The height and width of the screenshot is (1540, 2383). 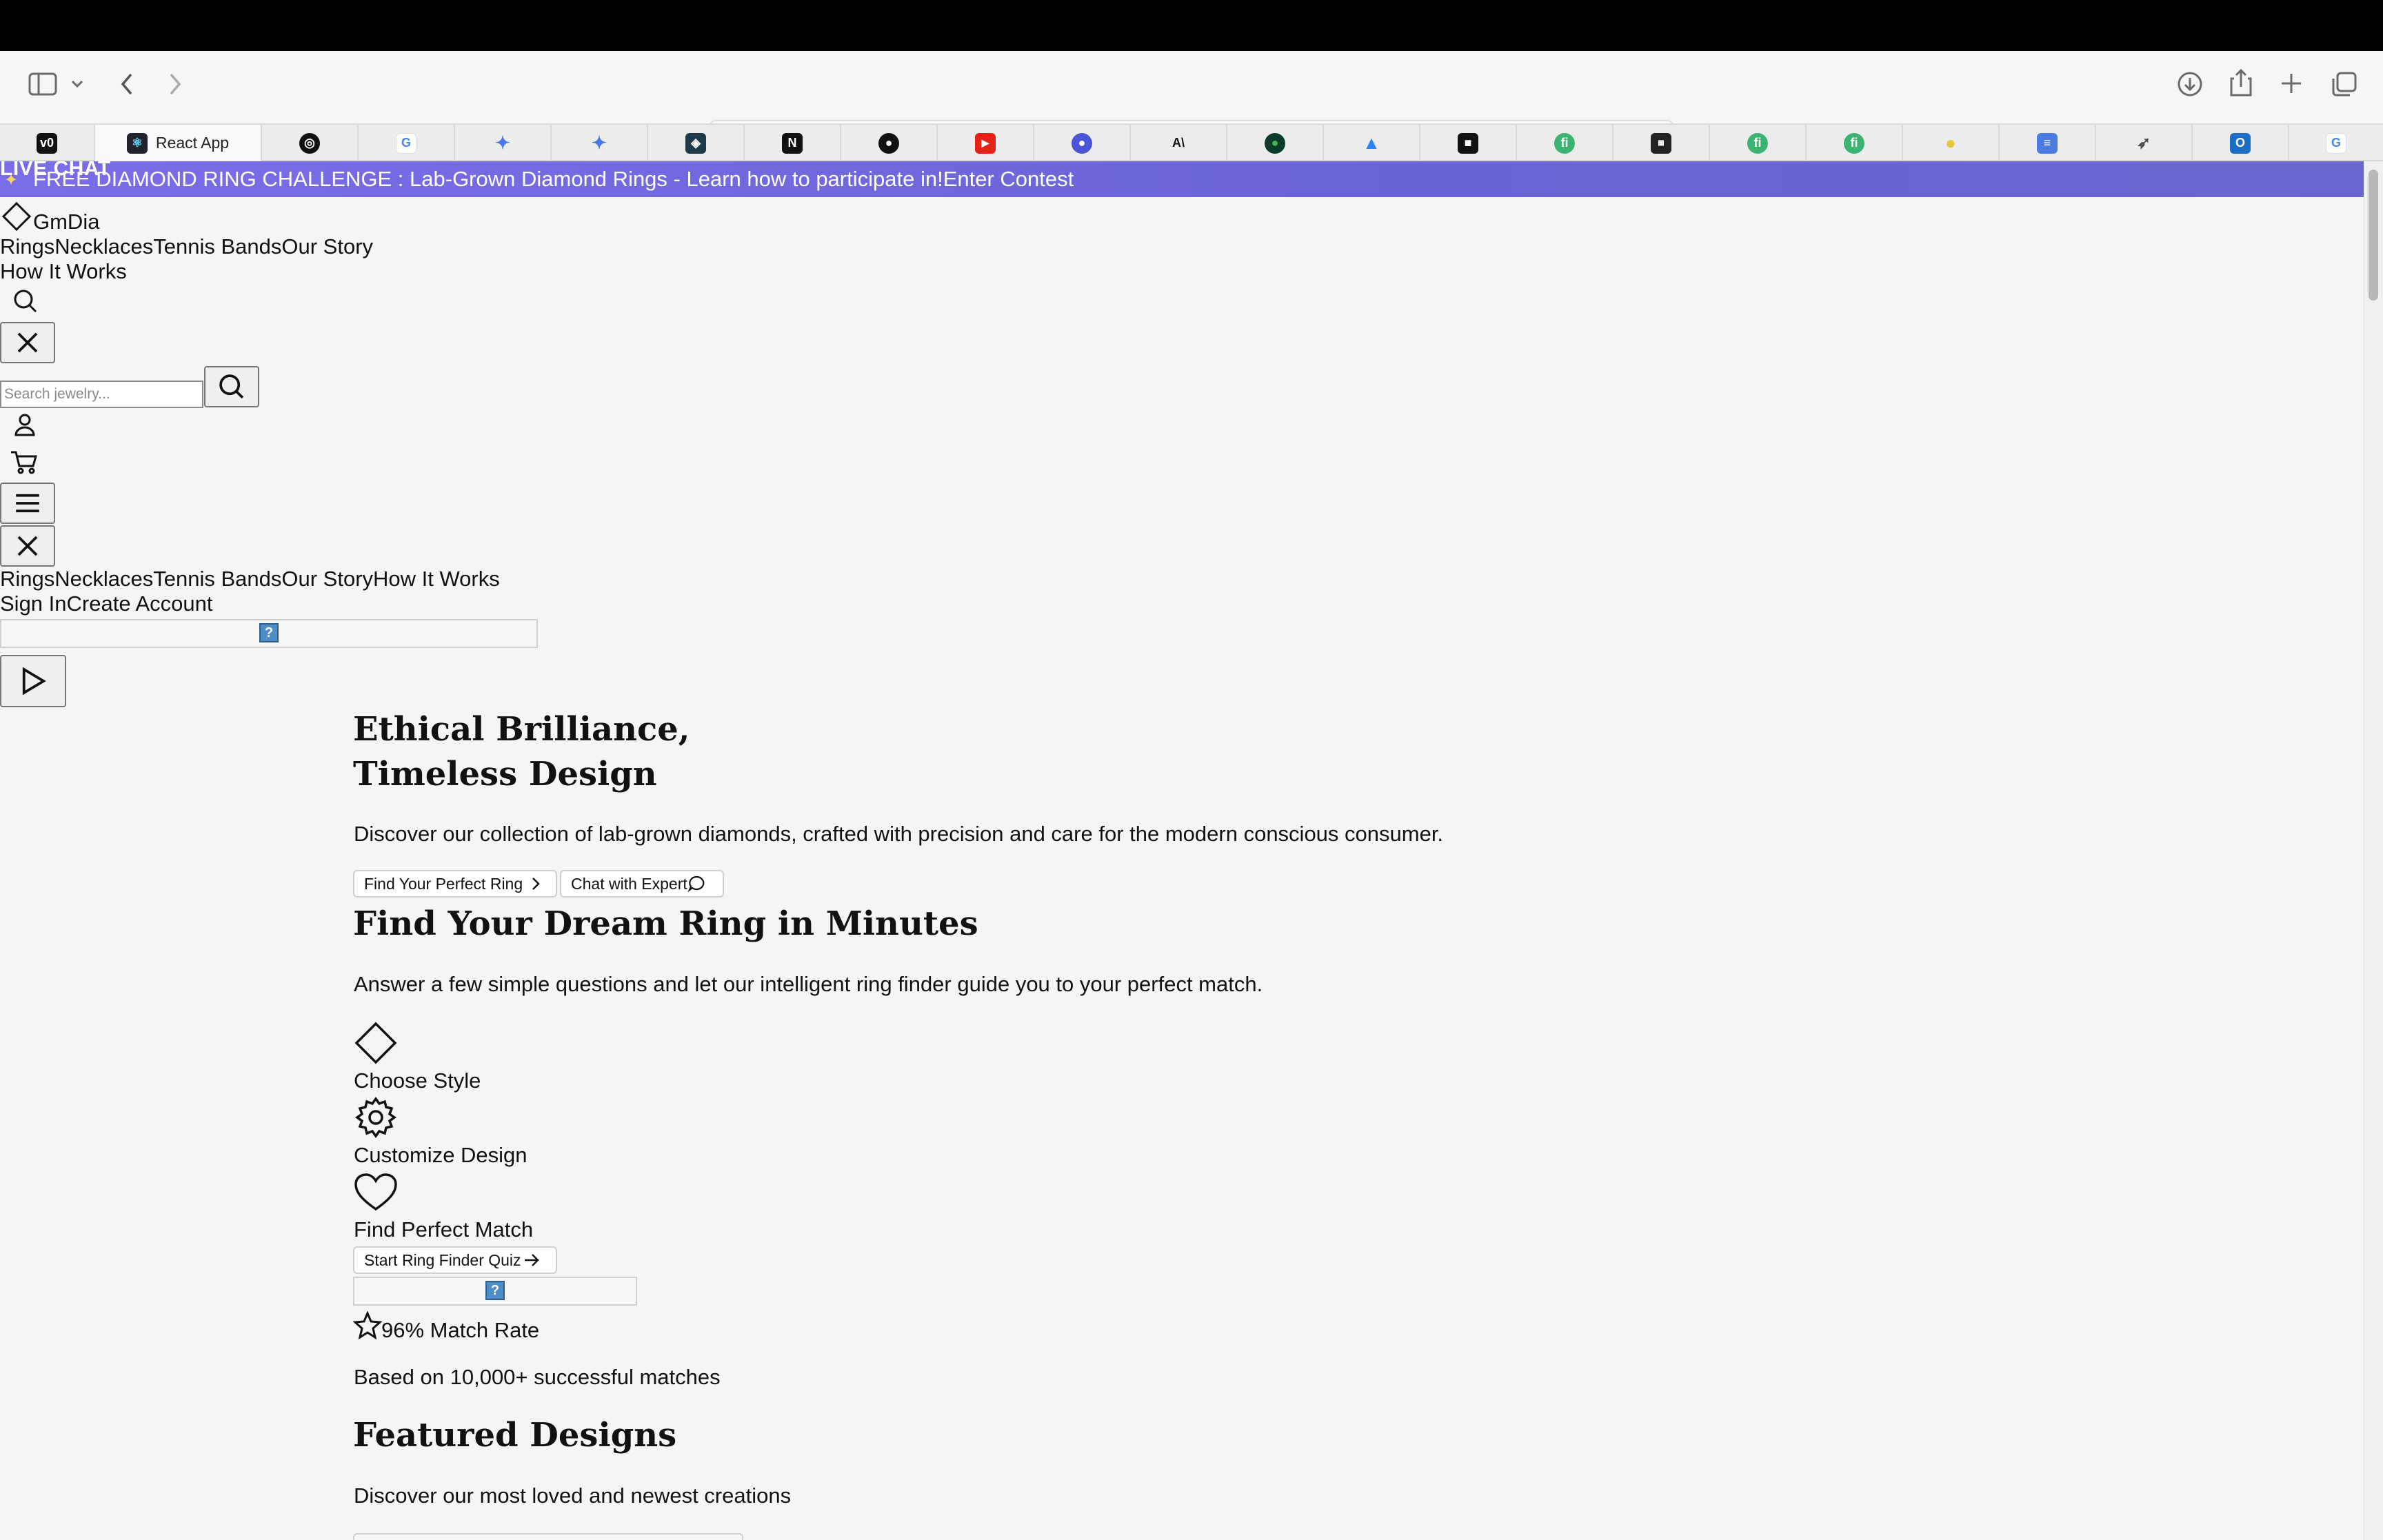 I want to click on chevron-down-icon, so click(x=77, y=85).